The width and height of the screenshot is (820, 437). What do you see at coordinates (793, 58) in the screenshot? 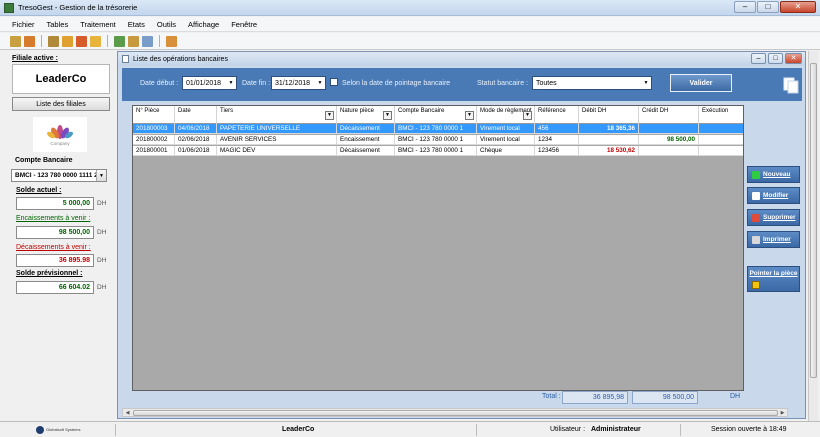
I see `child-close-button: ✕` at bounding box center [793, 58].